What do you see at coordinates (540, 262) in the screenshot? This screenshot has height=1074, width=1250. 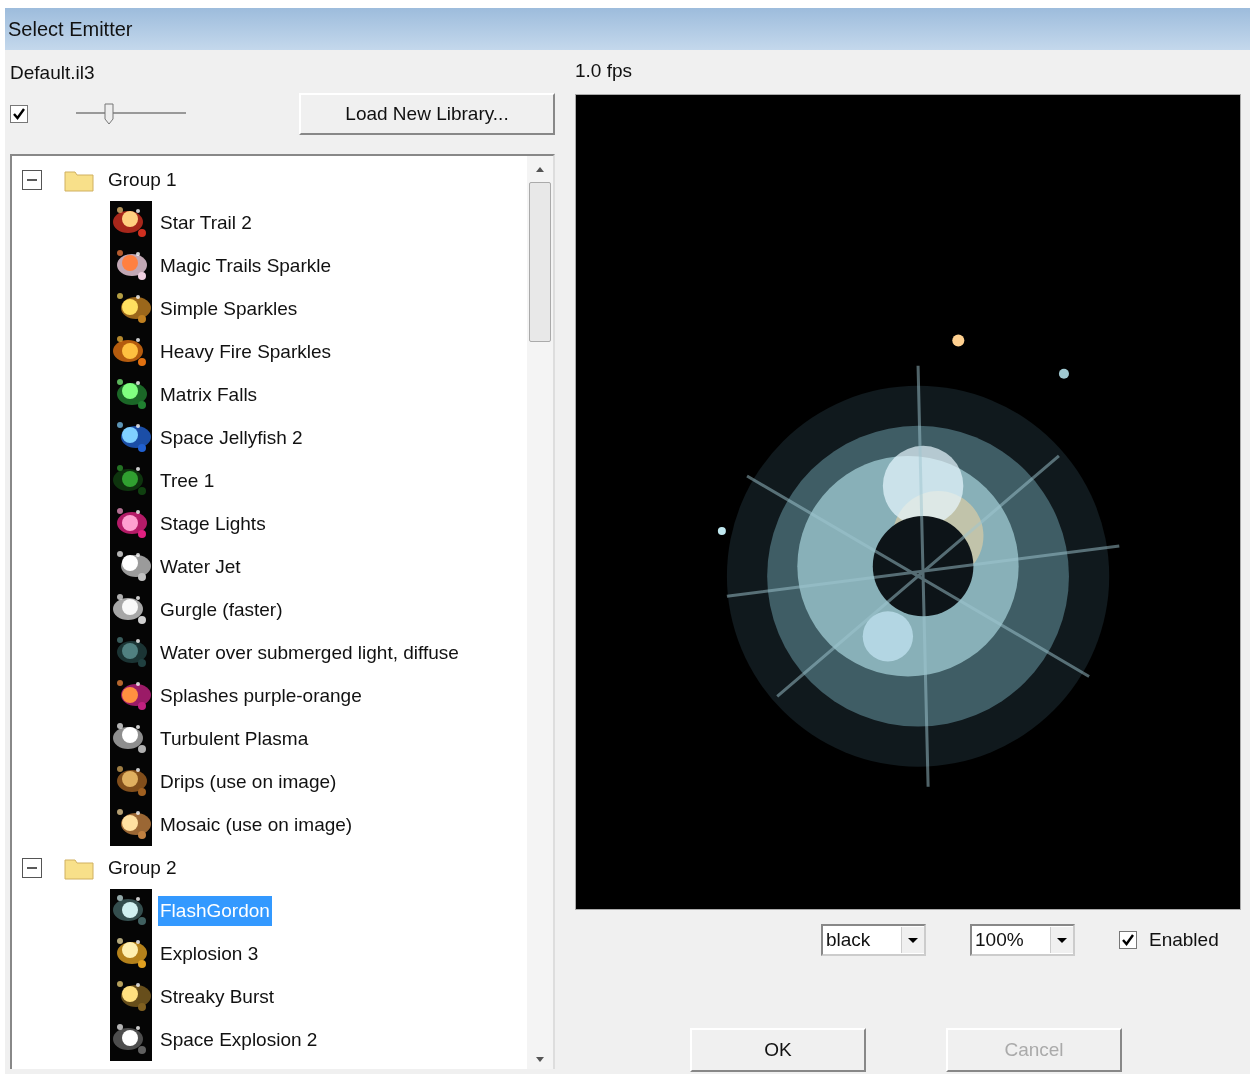 I see `scroll-thumb` at bounding box center [540, 262].